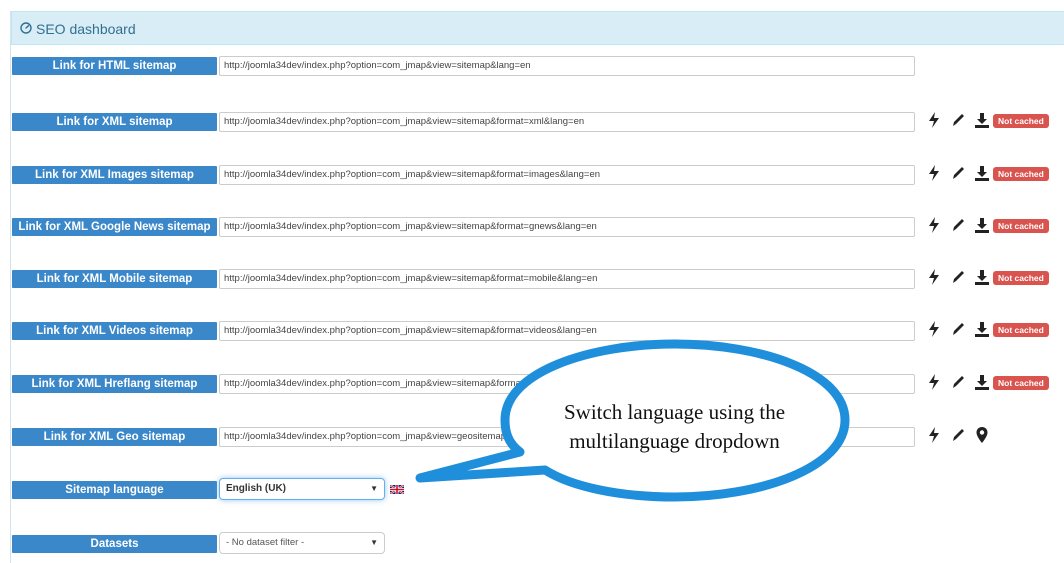  I want to click on xml-sitemap-button: Link for XML sitemap, so click(114, 122).